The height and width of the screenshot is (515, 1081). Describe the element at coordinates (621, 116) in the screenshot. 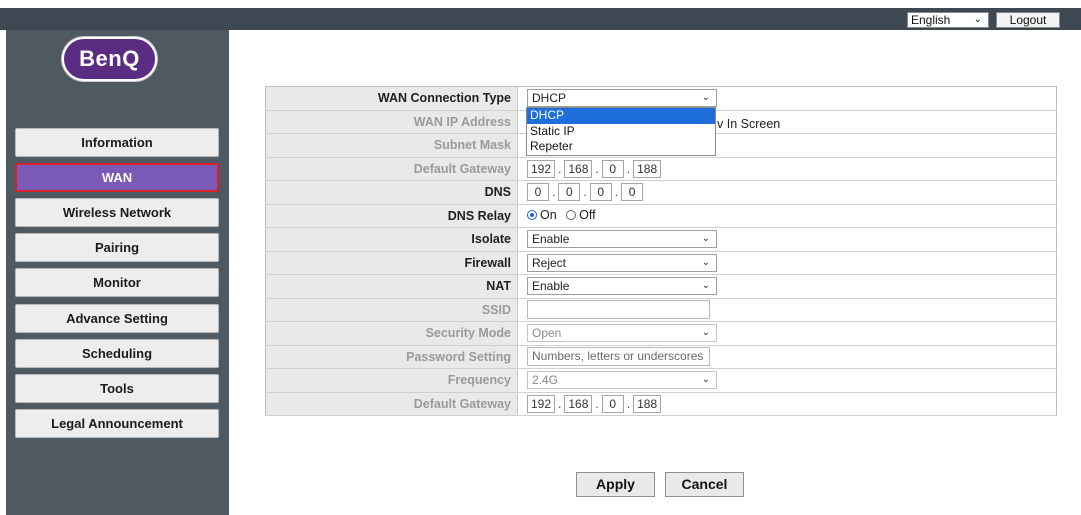

I see `dropdown-option-dhcp: DHCP` at that location.